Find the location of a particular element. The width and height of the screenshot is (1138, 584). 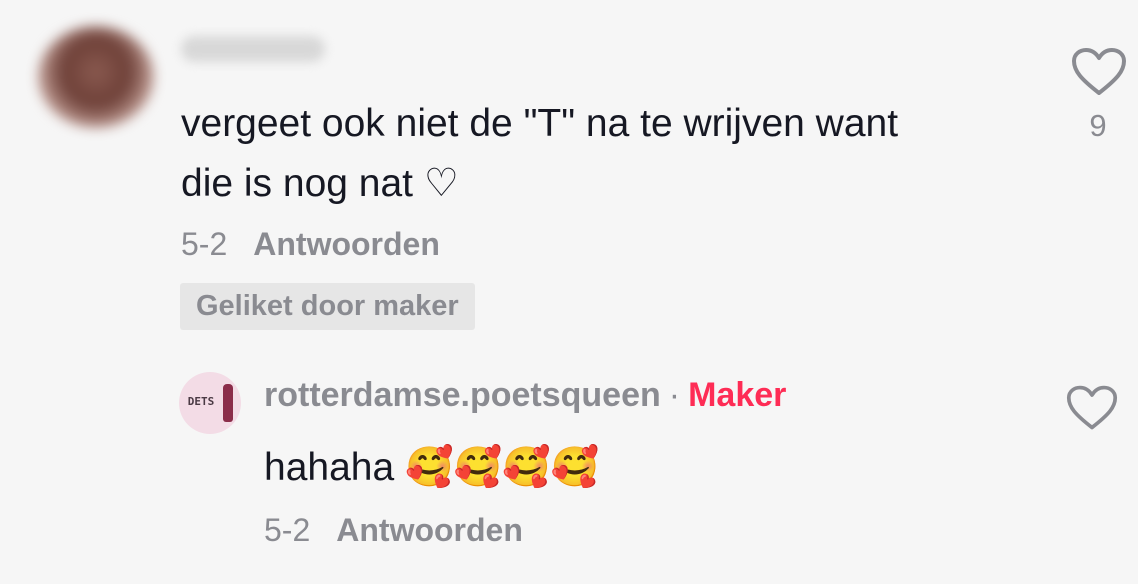

liked-by-creator-badge: Geliket door maker is located at coordinates (327, 306).